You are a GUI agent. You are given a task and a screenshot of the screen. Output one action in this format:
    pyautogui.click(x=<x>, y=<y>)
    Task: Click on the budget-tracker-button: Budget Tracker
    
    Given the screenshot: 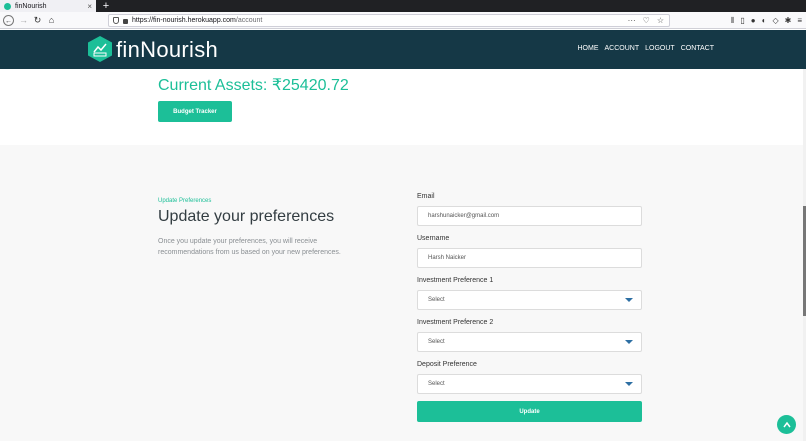 What is the action you would take?
    pyautogui.click(x=195, y=111)
    